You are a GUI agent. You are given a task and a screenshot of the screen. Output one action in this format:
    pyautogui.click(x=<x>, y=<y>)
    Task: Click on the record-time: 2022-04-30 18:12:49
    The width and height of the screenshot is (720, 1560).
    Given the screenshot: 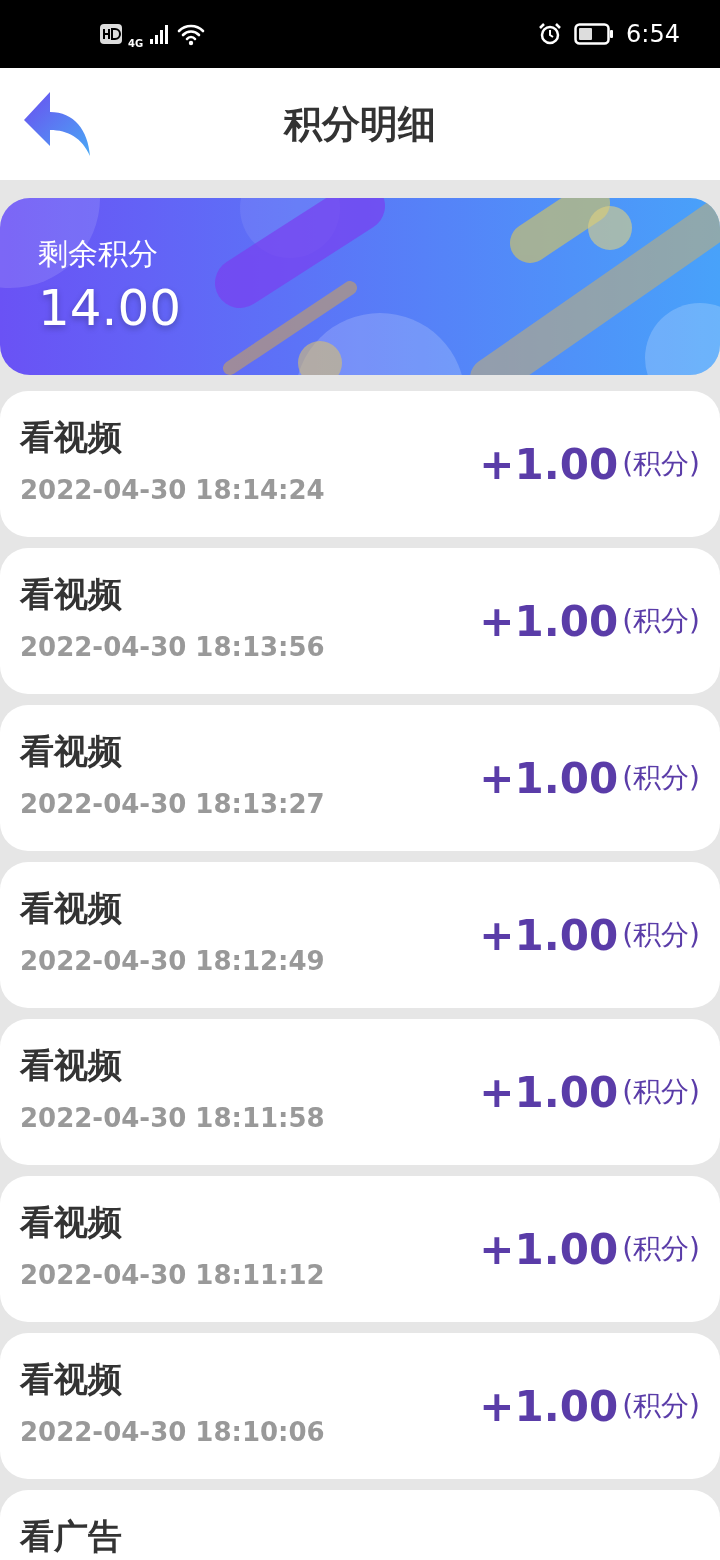 What is the action you would take?
    pyautogui.click(x=173, y=961)
    